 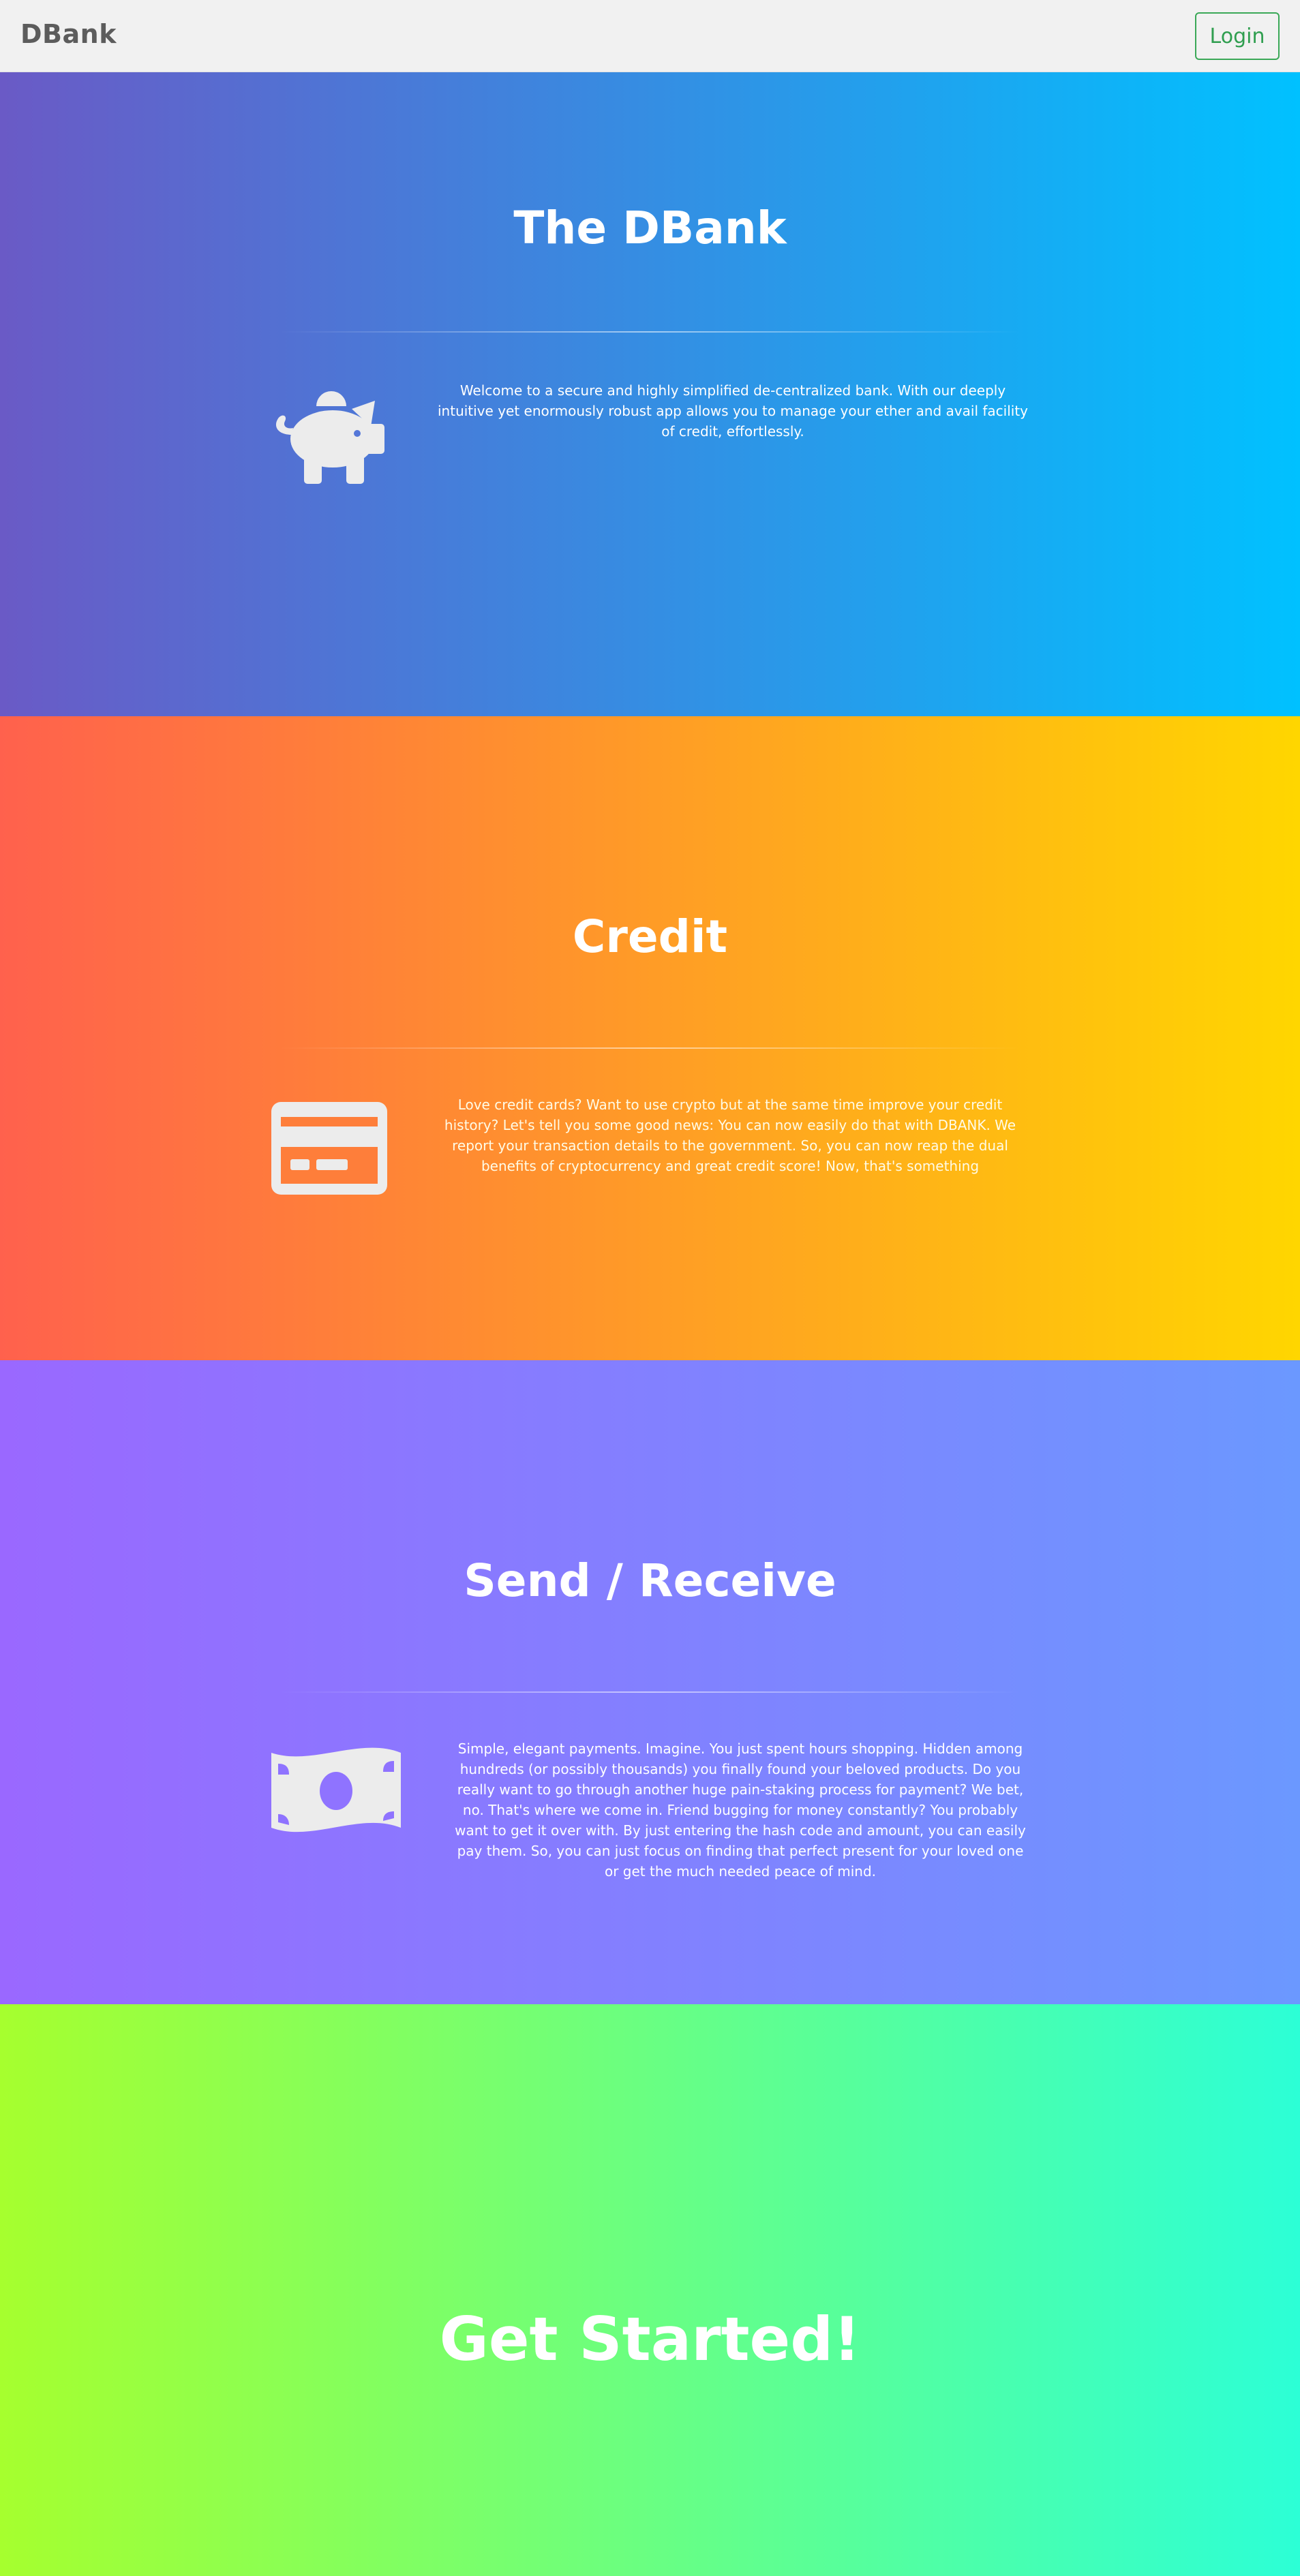 What do you see at coordinates (650, 2339) in the screenshot?
I see `get-started-title: Get Started!` at bounding box center [650, 2339].